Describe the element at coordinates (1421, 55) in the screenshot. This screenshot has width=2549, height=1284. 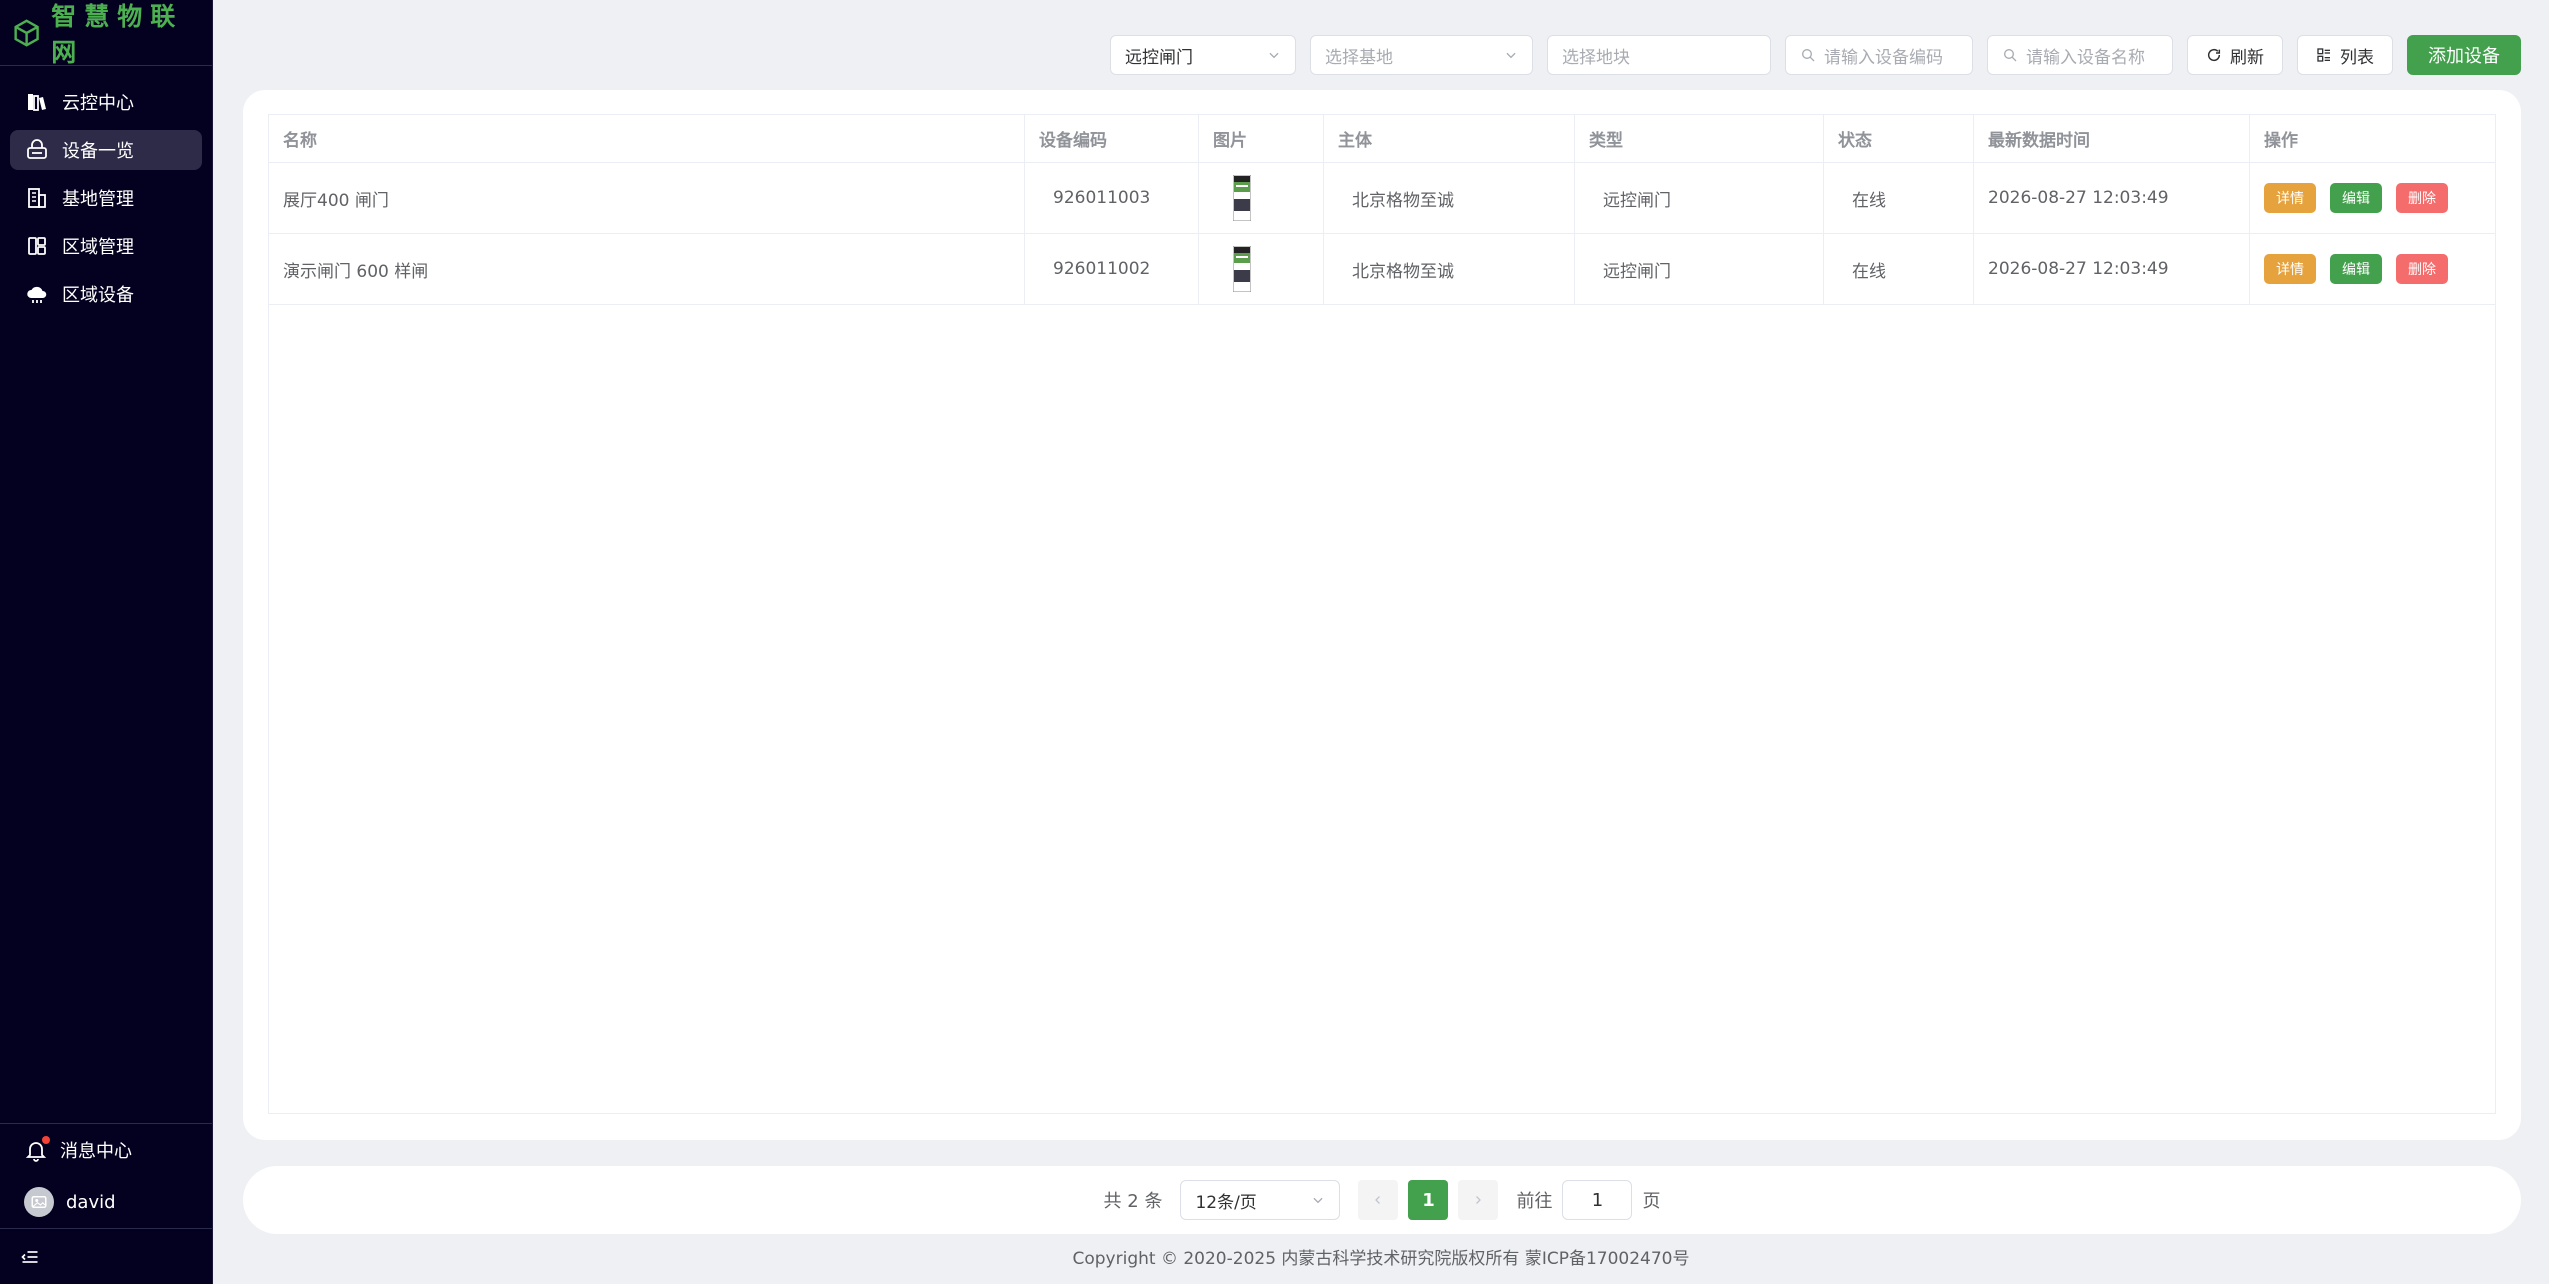
I see `base-select: 选择基地` at that location.